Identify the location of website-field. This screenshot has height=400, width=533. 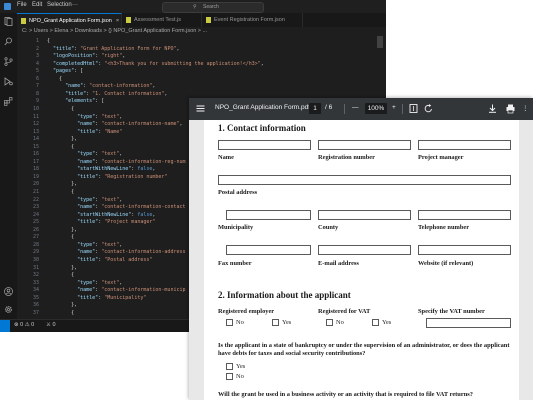
(464, 250).